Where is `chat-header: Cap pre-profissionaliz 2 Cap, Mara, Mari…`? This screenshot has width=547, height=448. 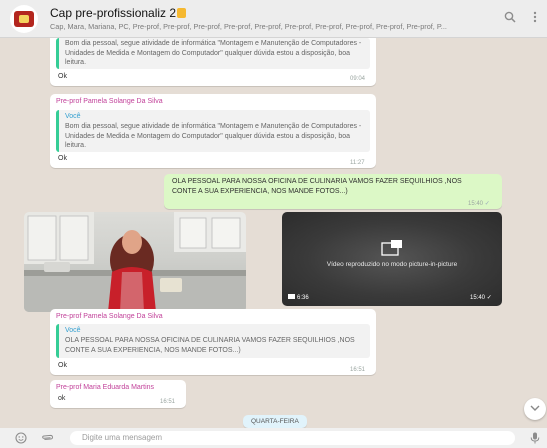 chat-header: Cap pre-profissionaliz 2 Cap, Mara, Mari… is located at coordinates (273, 19).